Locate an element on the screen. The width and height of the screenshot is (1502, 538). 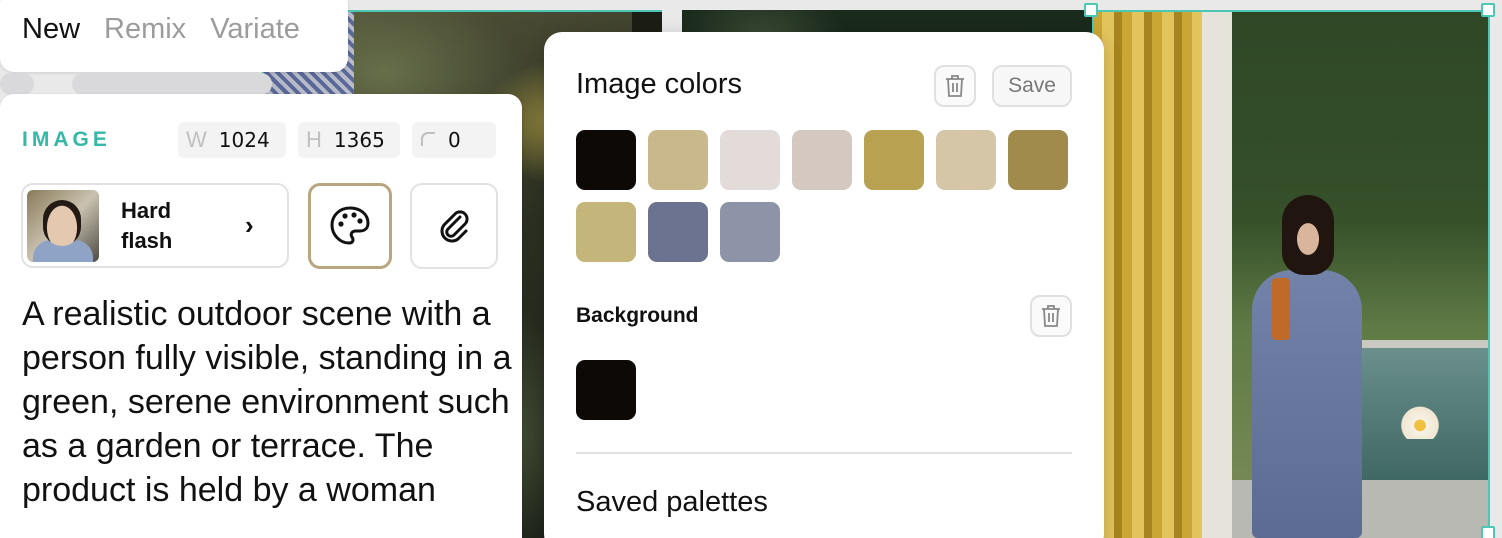
background-label: Background is located at coordinates (637, 315).